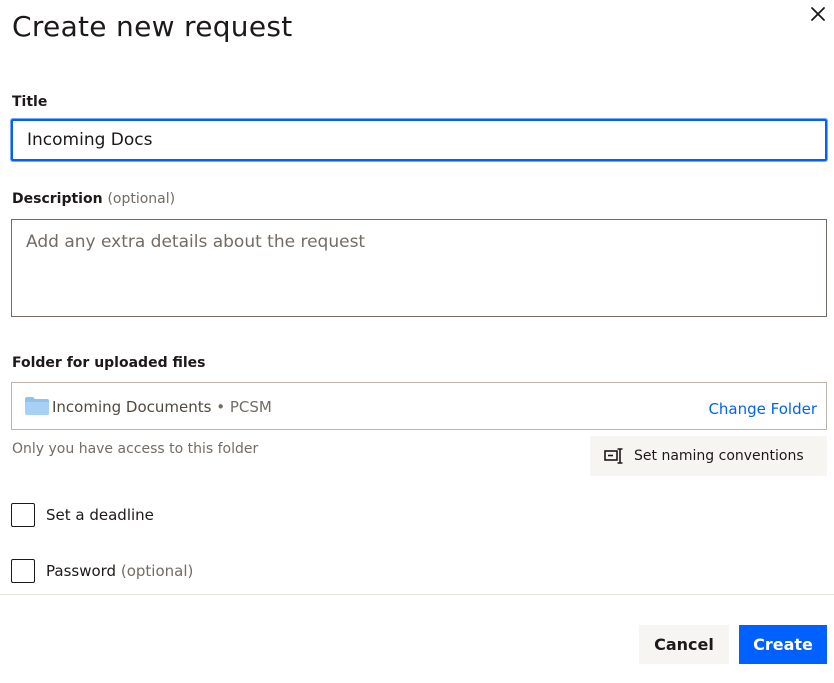 Image resolution: width=834 pixels, height=683 pixels. I want to click on footer-divider, so click(417, 594).